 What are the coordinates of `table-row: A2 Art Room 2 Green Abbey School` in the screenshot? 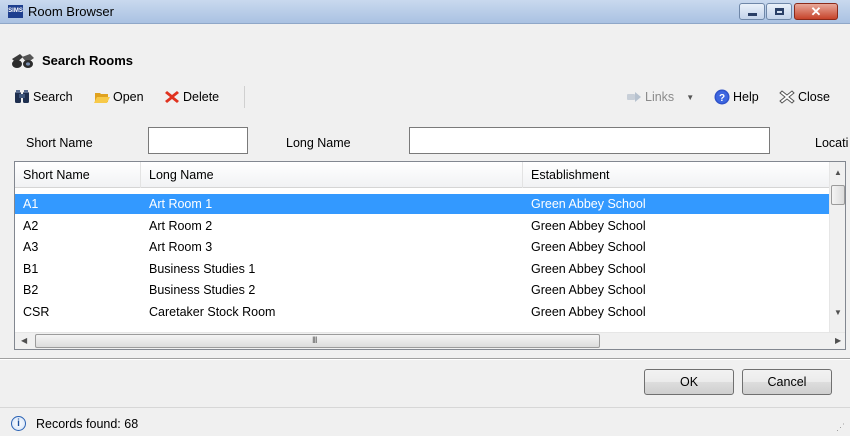 It's located at (422, 226).